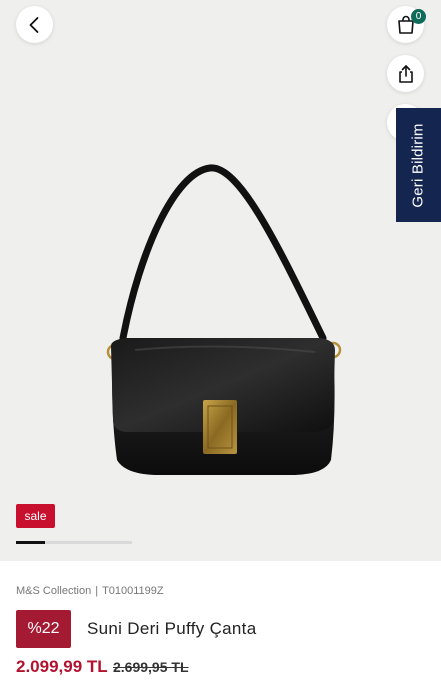 The height and width of the screenshot is (699, 441). I want to click on feedback-label: Geri Bildirim, so click(418, 165).